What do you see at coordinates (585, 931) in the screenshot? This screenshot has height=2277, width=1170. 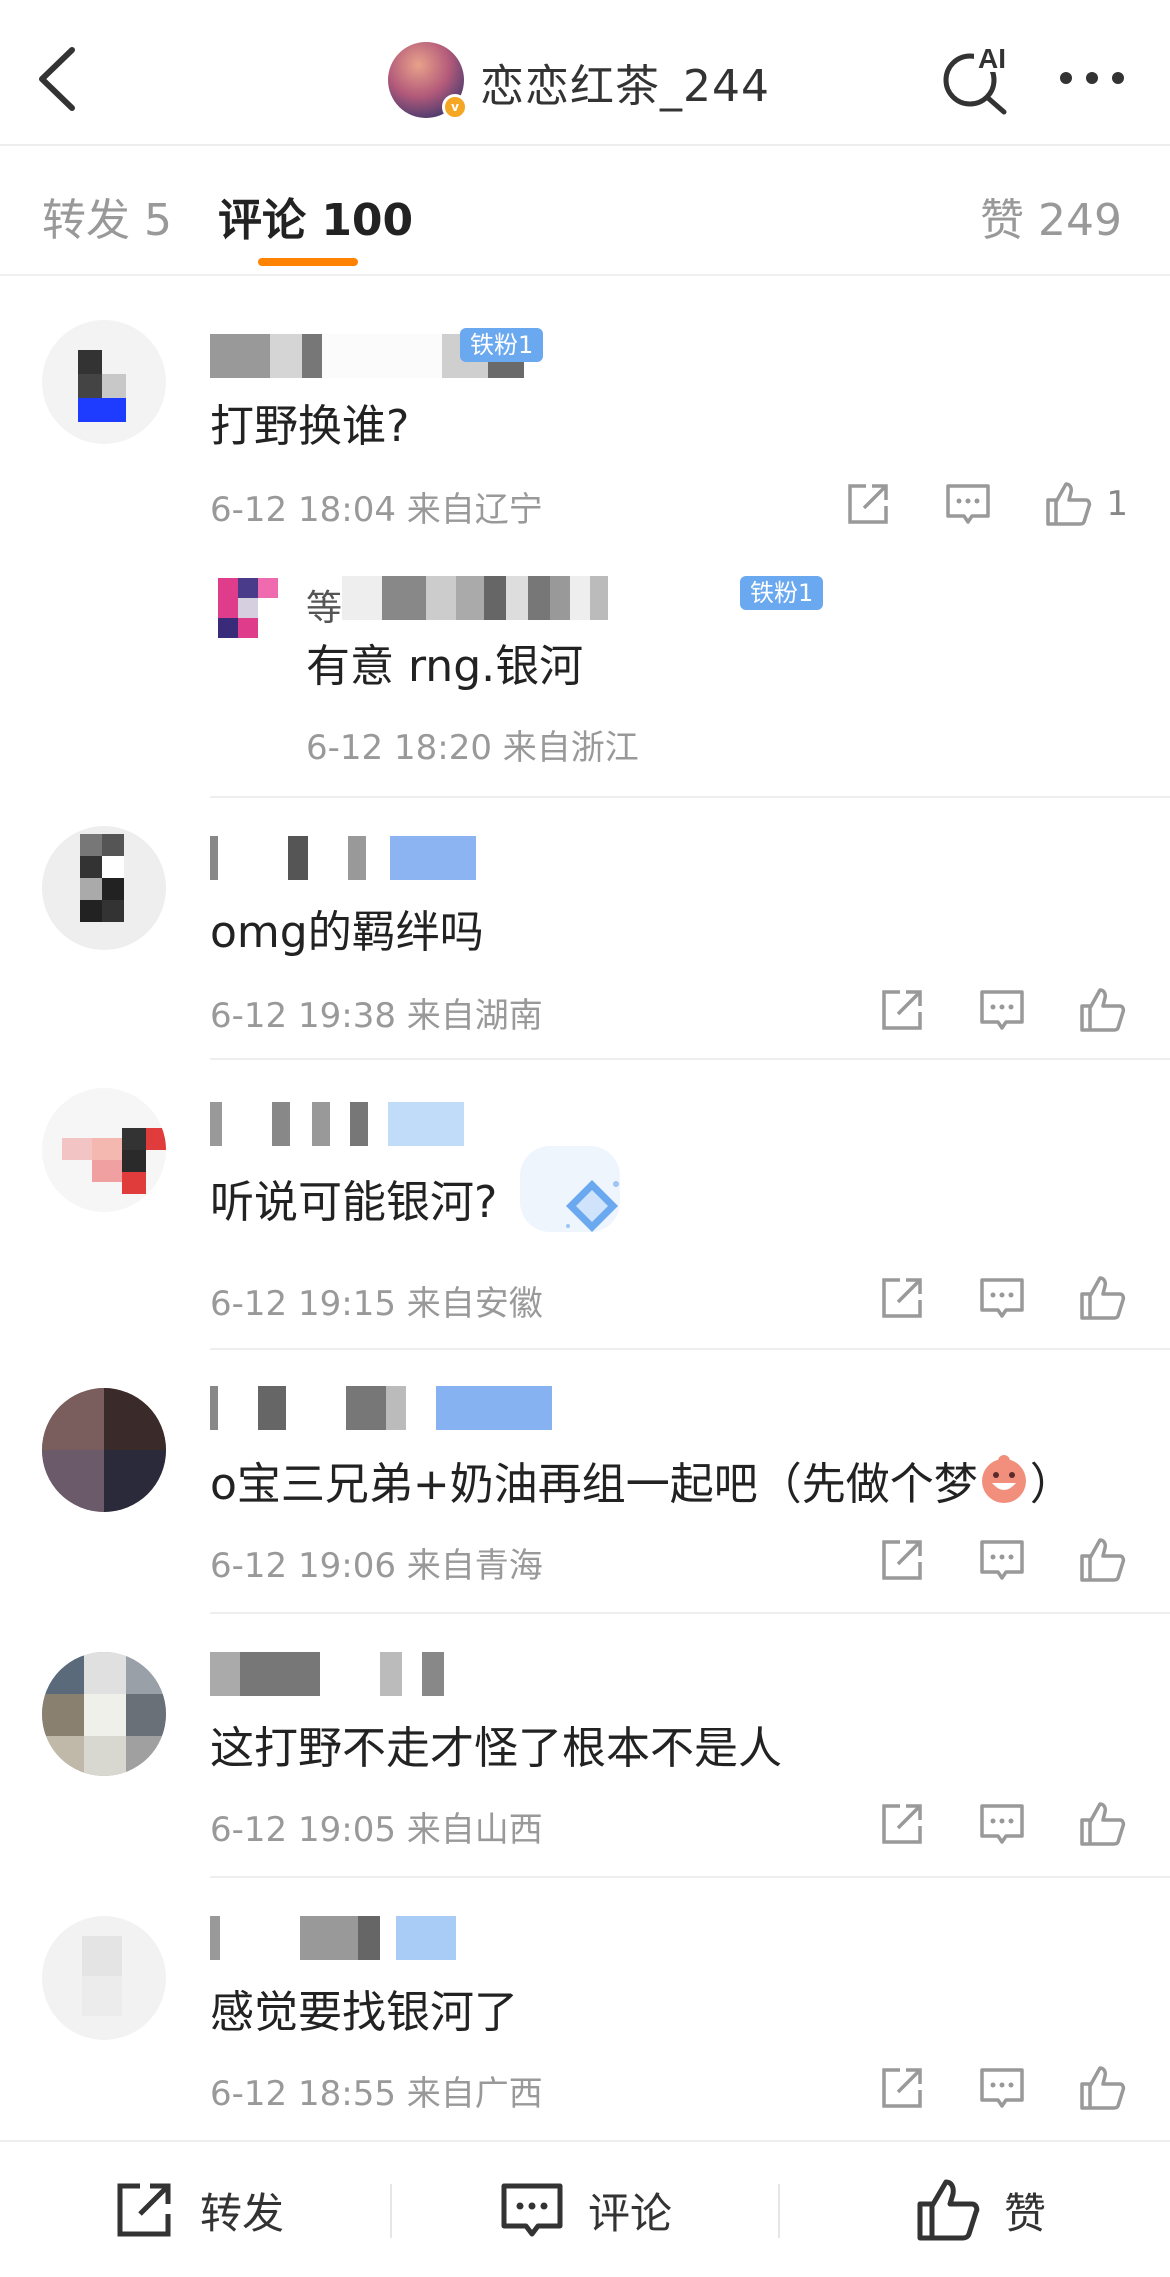 I see `comment-item: omg的羁绊吗 6-12 19:38 来自湖南` at bounding box center [585, 931].